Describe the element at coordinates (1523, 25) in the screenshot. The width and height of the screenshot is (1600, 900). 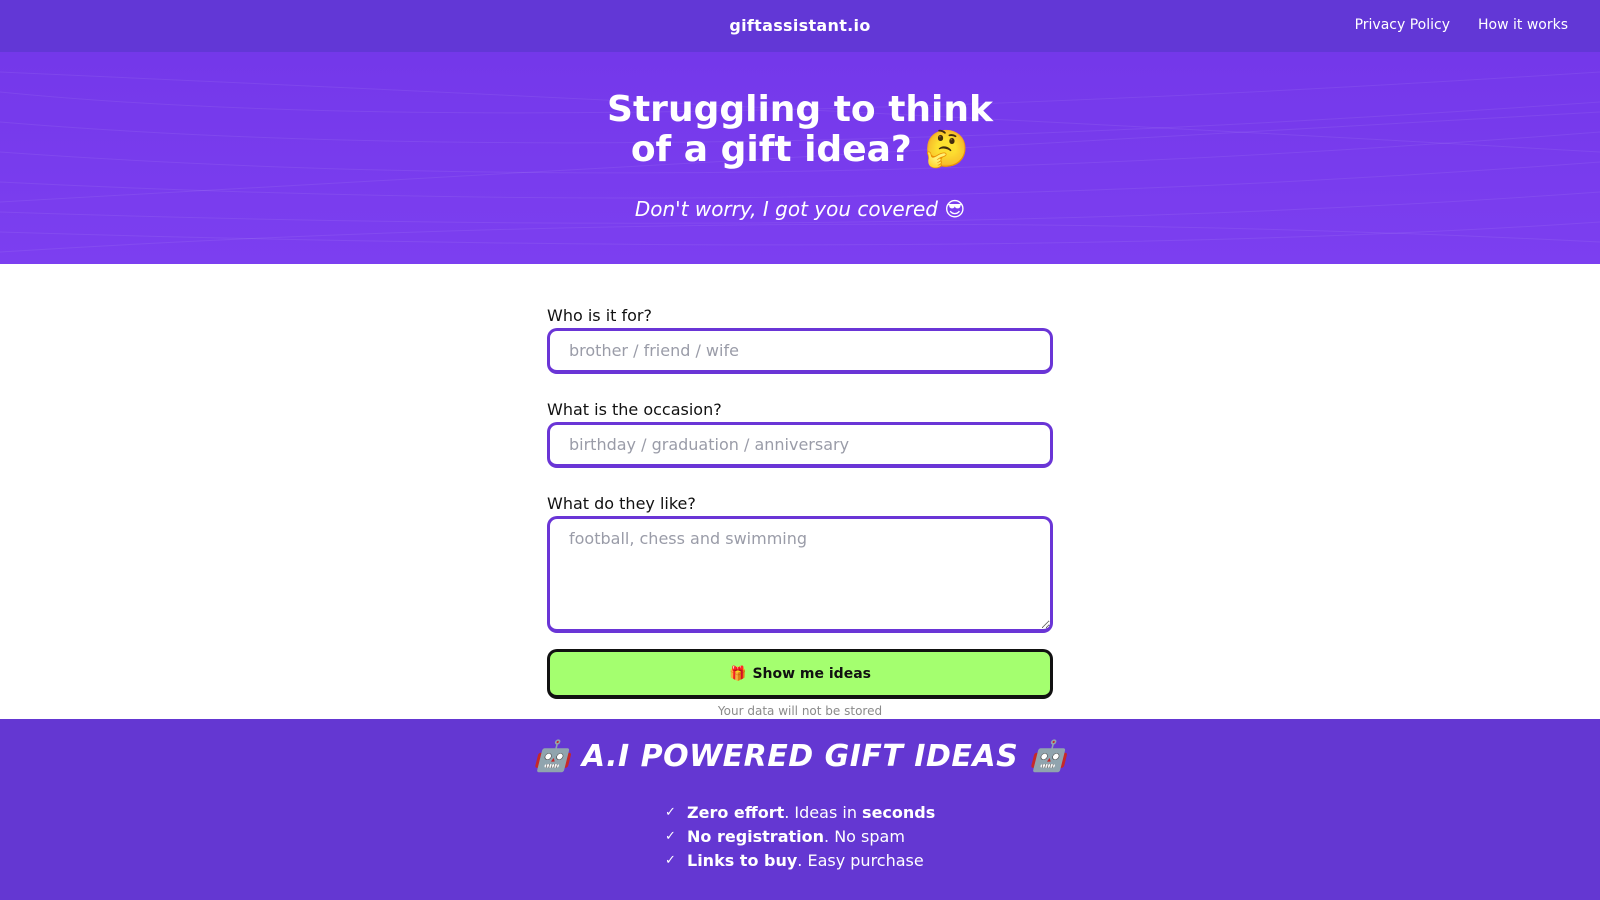
I see `nav-how-it-works: How it works` at that location.